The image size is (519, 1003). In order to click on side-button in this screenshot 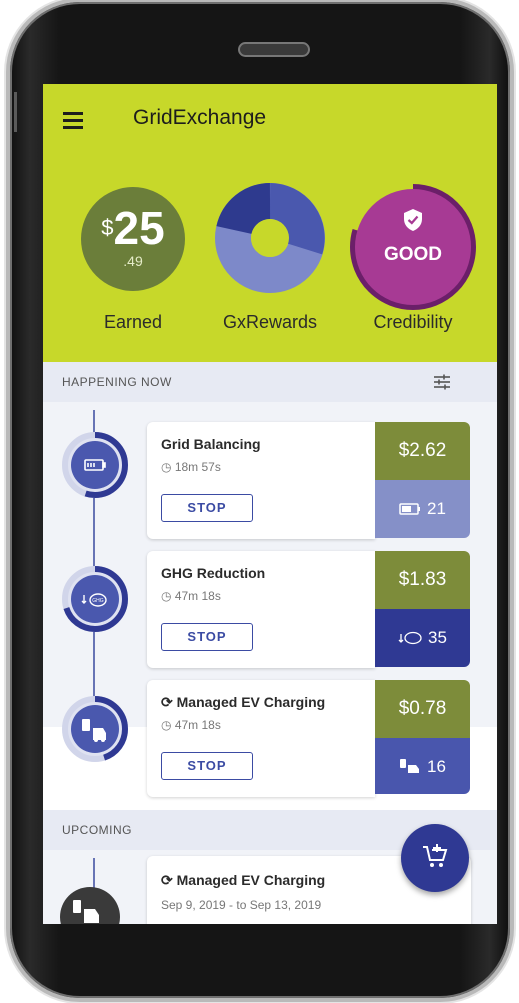, I will do `click(15, 112)`.